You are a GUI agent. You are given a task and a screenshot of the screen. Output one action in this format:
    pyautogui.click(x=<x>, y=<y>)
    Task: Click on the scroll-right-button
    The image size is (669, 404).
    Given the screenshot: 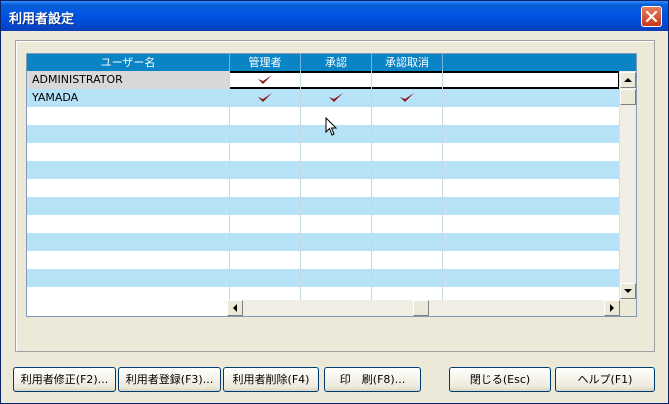 What is the action you would take?
    pyautogui.click(x=612, y=308)
    